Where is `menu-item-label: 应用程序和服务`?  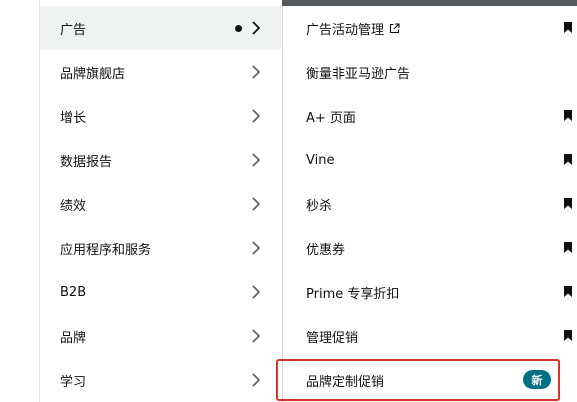
menu-item-label: 应用程序和服务 is located at coordinates (106, 250).